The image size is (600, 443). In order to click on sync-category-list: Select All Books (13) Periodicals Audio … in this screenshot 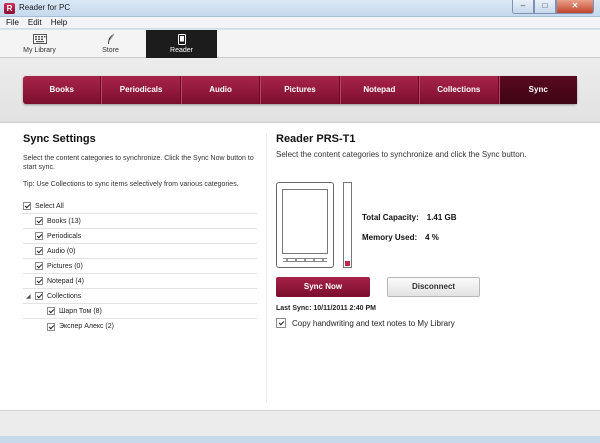, I will do `click(140, 266)`.